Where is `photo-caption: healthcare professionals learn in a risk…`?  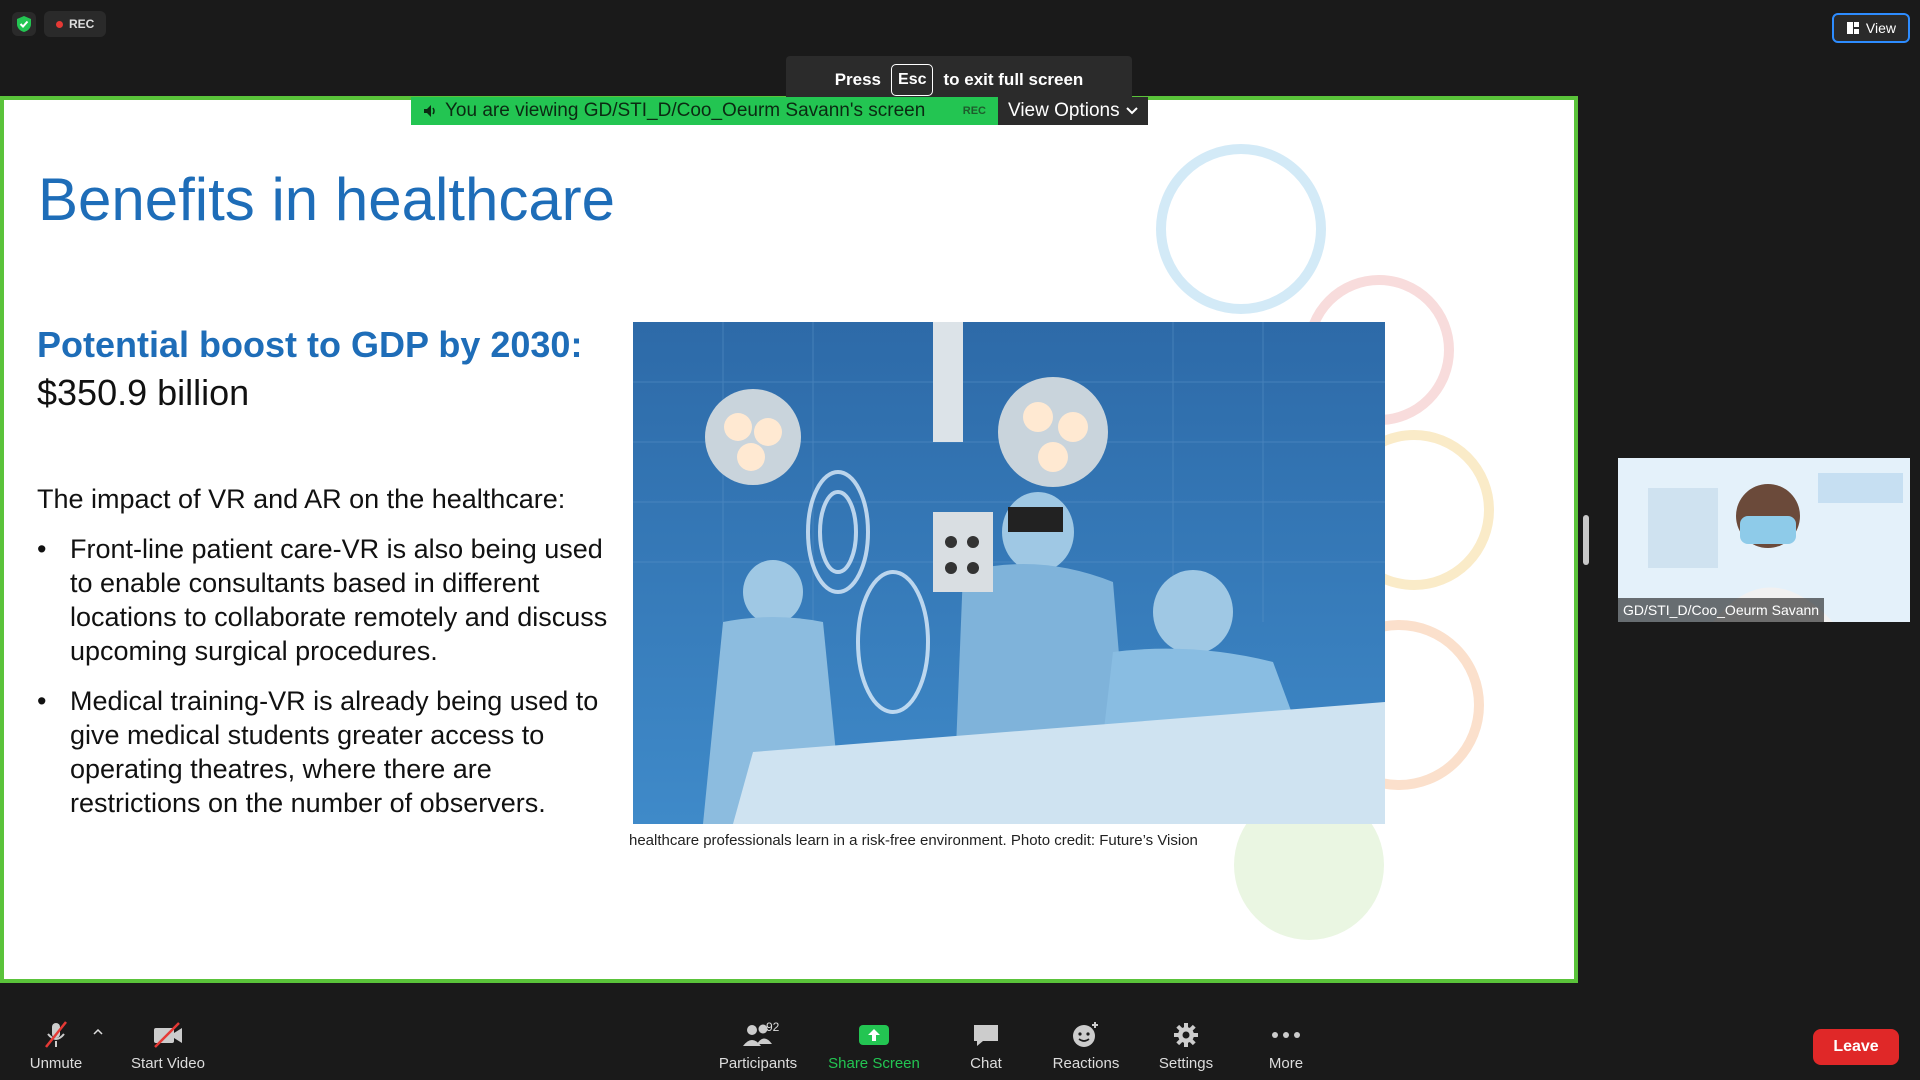 photo-caption: healthcare professionals learn in a risk… is located at coordinates (913, 840).